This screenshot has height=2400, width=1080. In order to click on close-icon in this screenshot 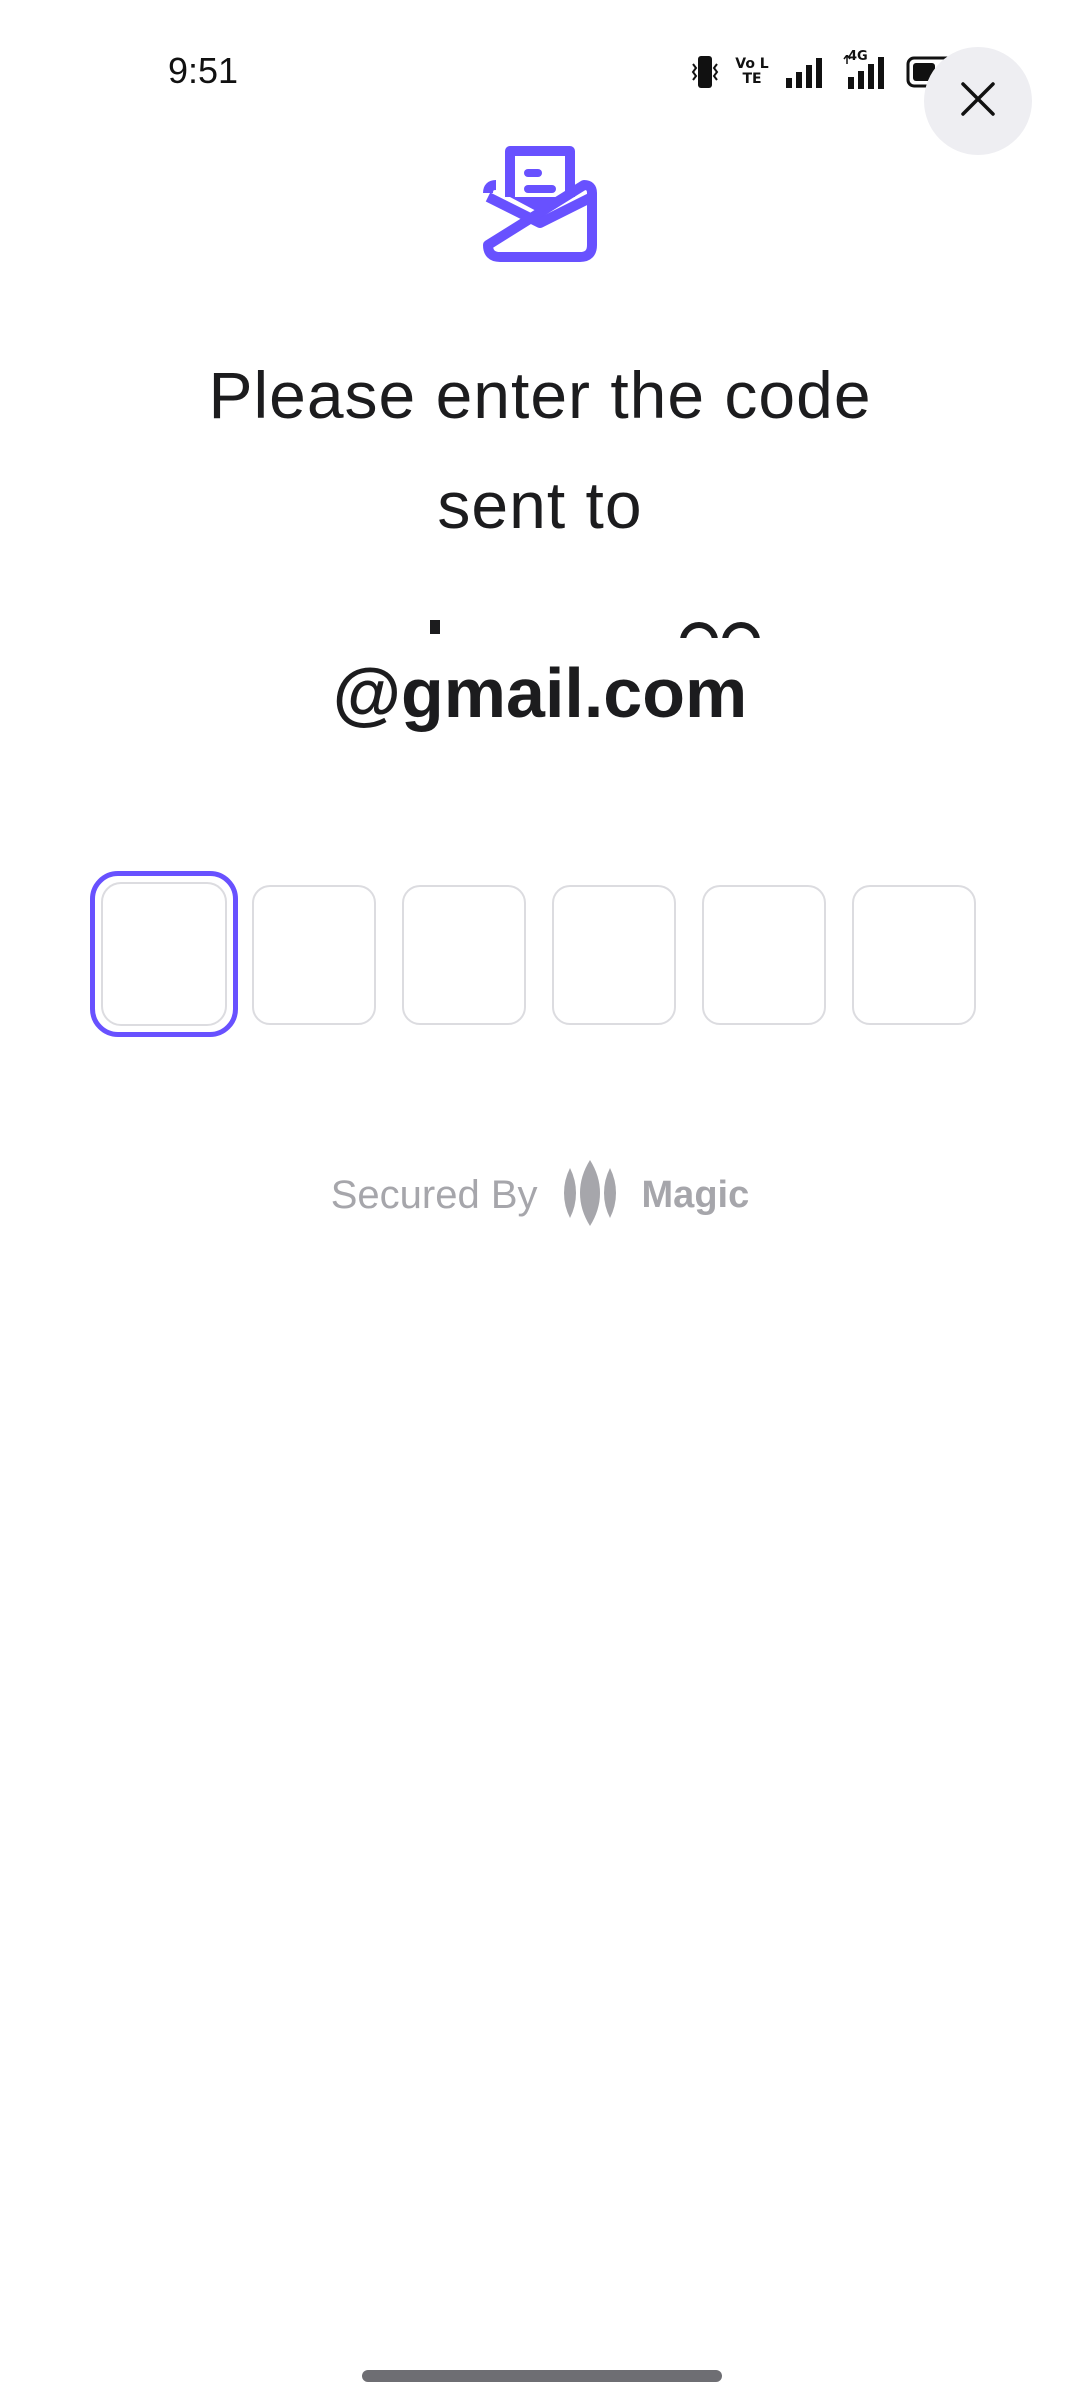, I will do `click(978, 101)`.